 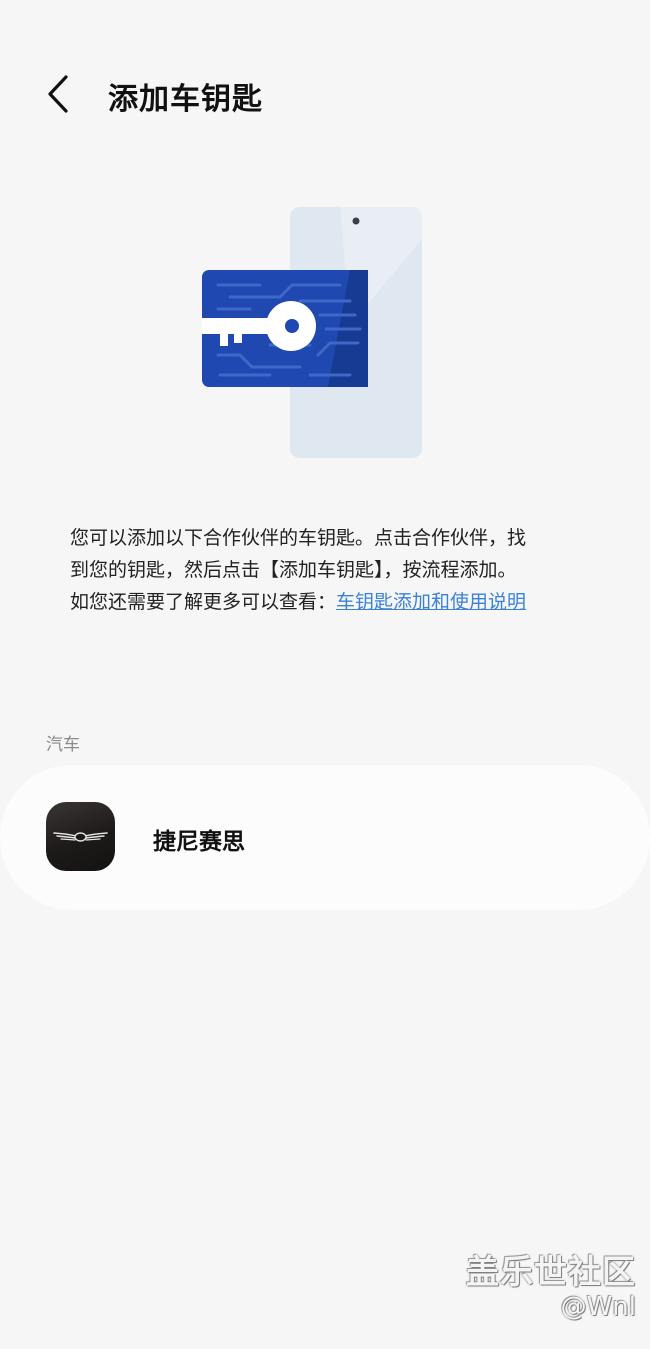 I want to click on genesis-wings-logo-icon, so click(x=80, y=837).